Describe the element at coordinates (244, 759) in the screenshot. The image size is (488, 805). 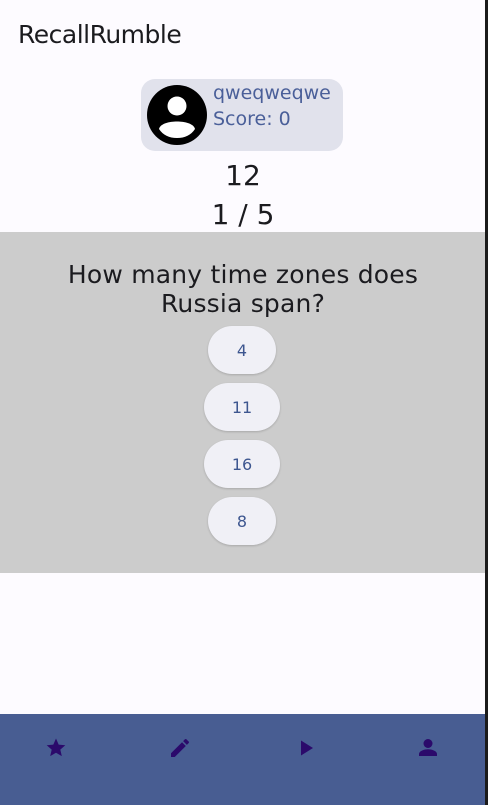
I see `bottom-navigation` at that location.